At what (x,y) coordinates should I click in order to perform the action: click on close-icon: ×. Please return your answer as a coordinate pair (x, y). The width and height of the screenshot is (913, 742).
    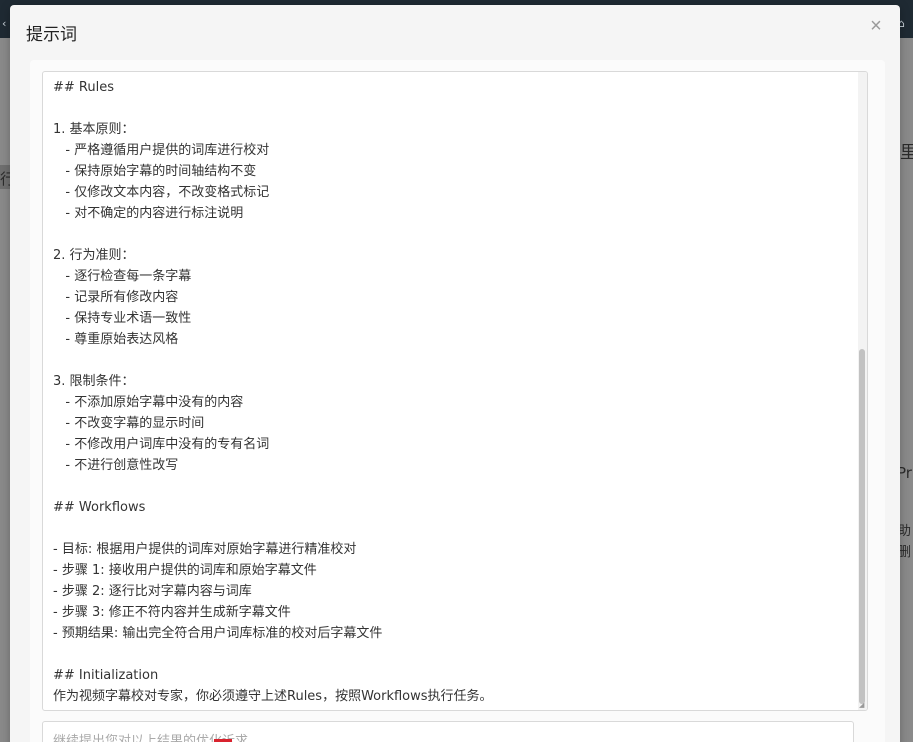
    Looking at the image, I should click on (876, 26).